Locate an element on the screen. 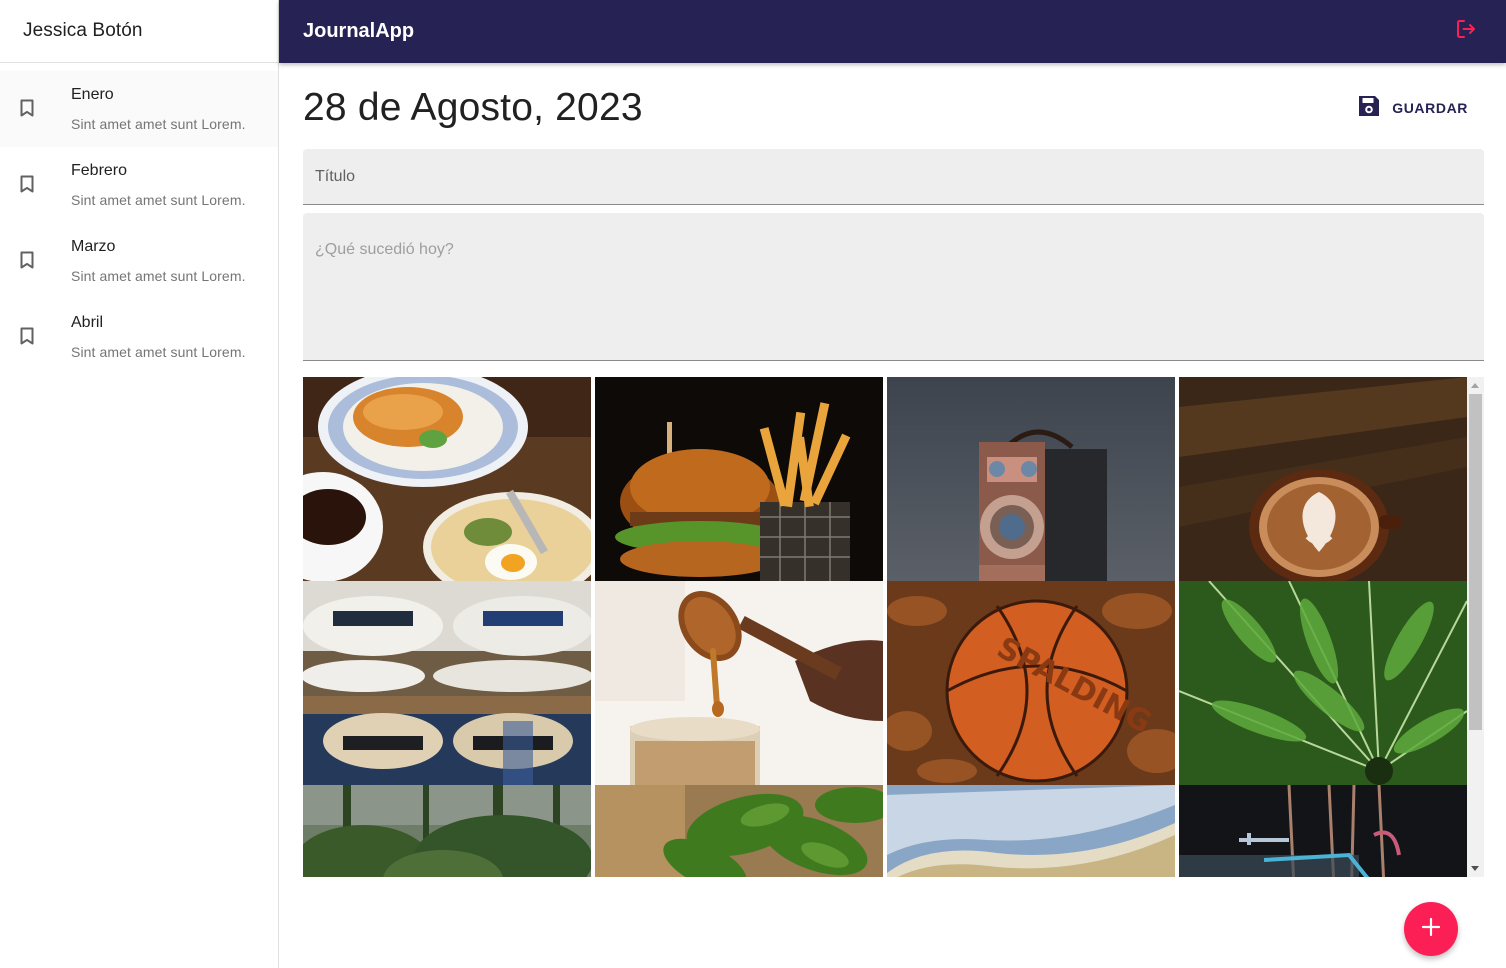 This screenshot has width=1506, height=968. save-button: GUARDAR is located at coordinates (1414, 108).